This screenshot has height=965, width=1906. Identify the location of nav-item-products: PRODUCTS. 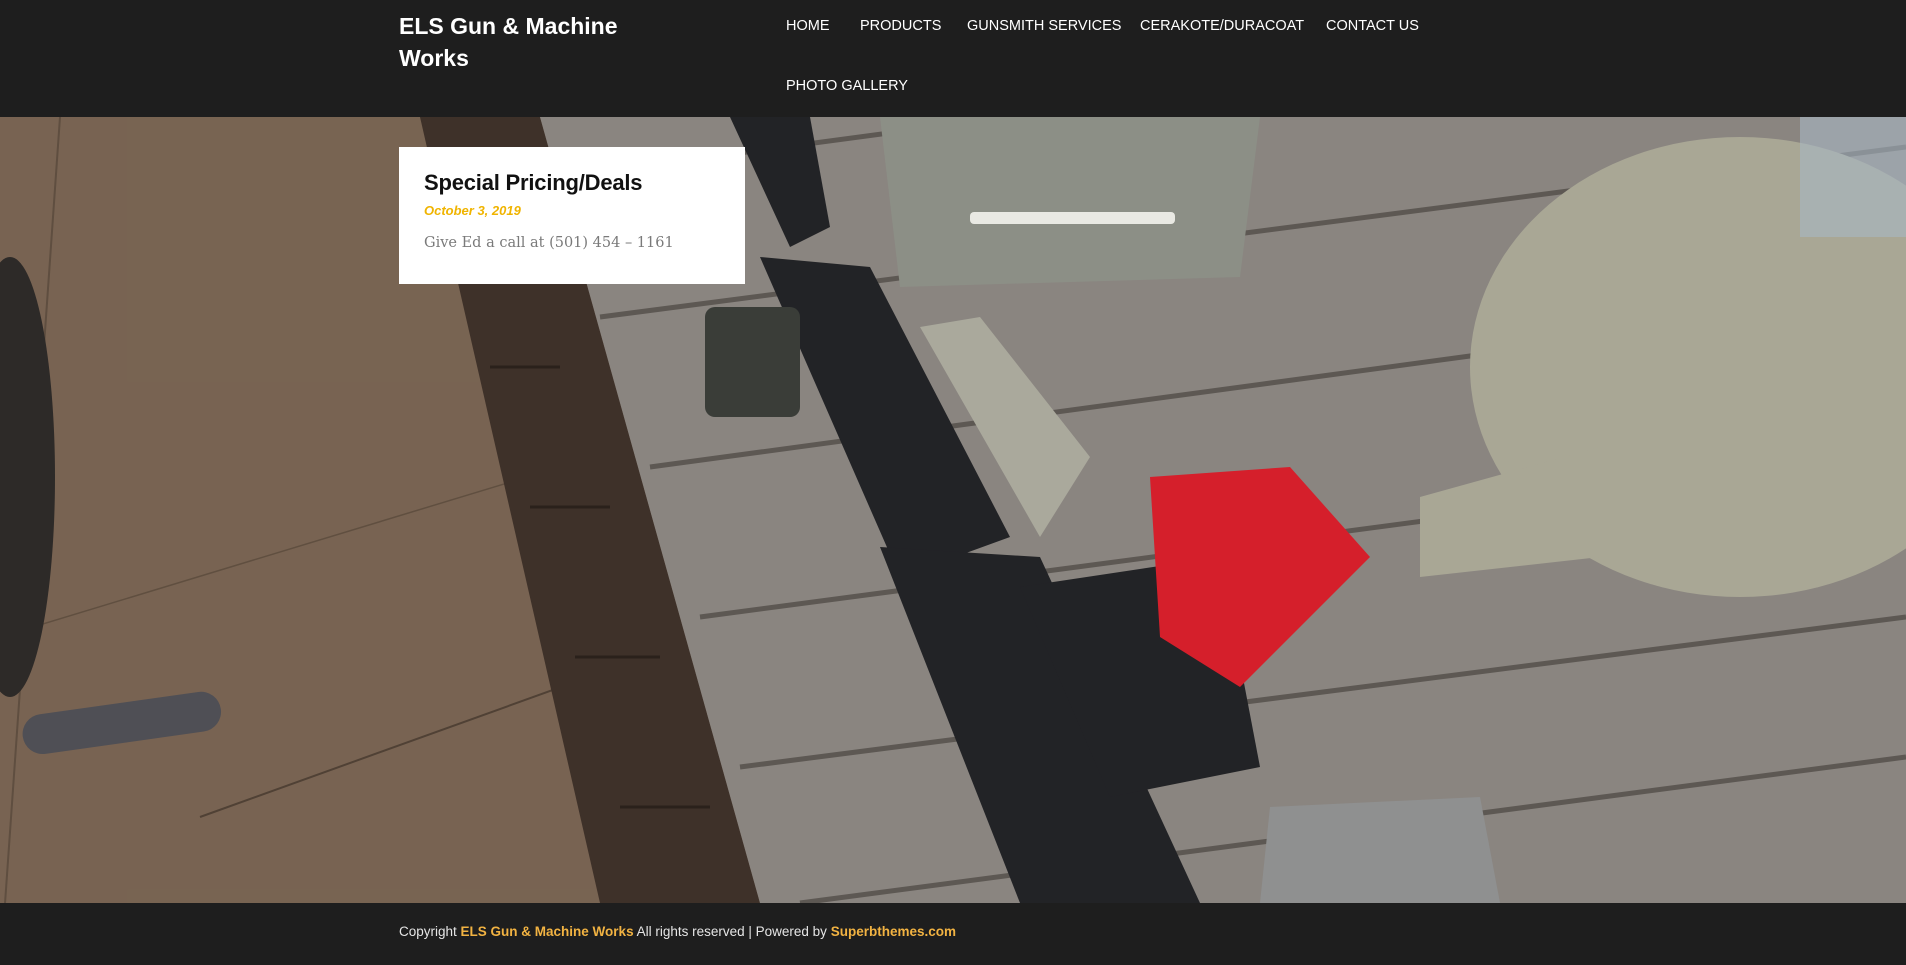
(900, 26).